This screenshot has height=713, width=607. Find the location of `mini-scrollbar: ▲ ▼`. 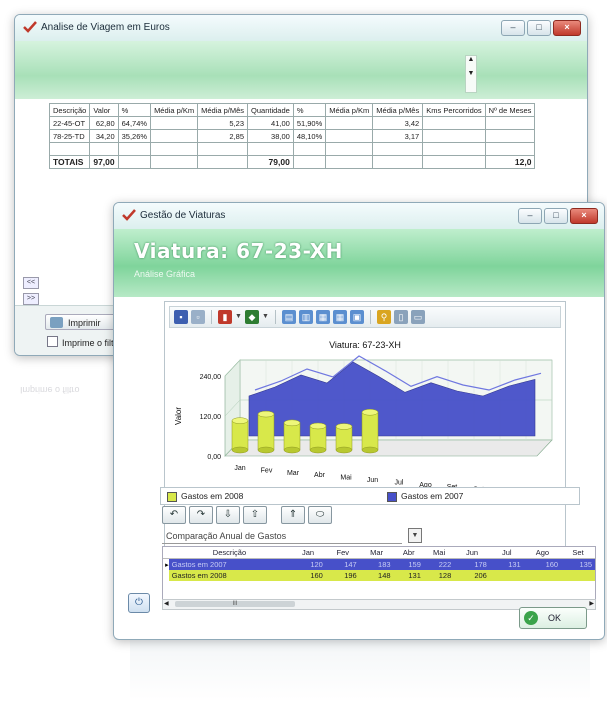

mini-scrollbar: ▲ ▼ is located at coordinates (471, 74).